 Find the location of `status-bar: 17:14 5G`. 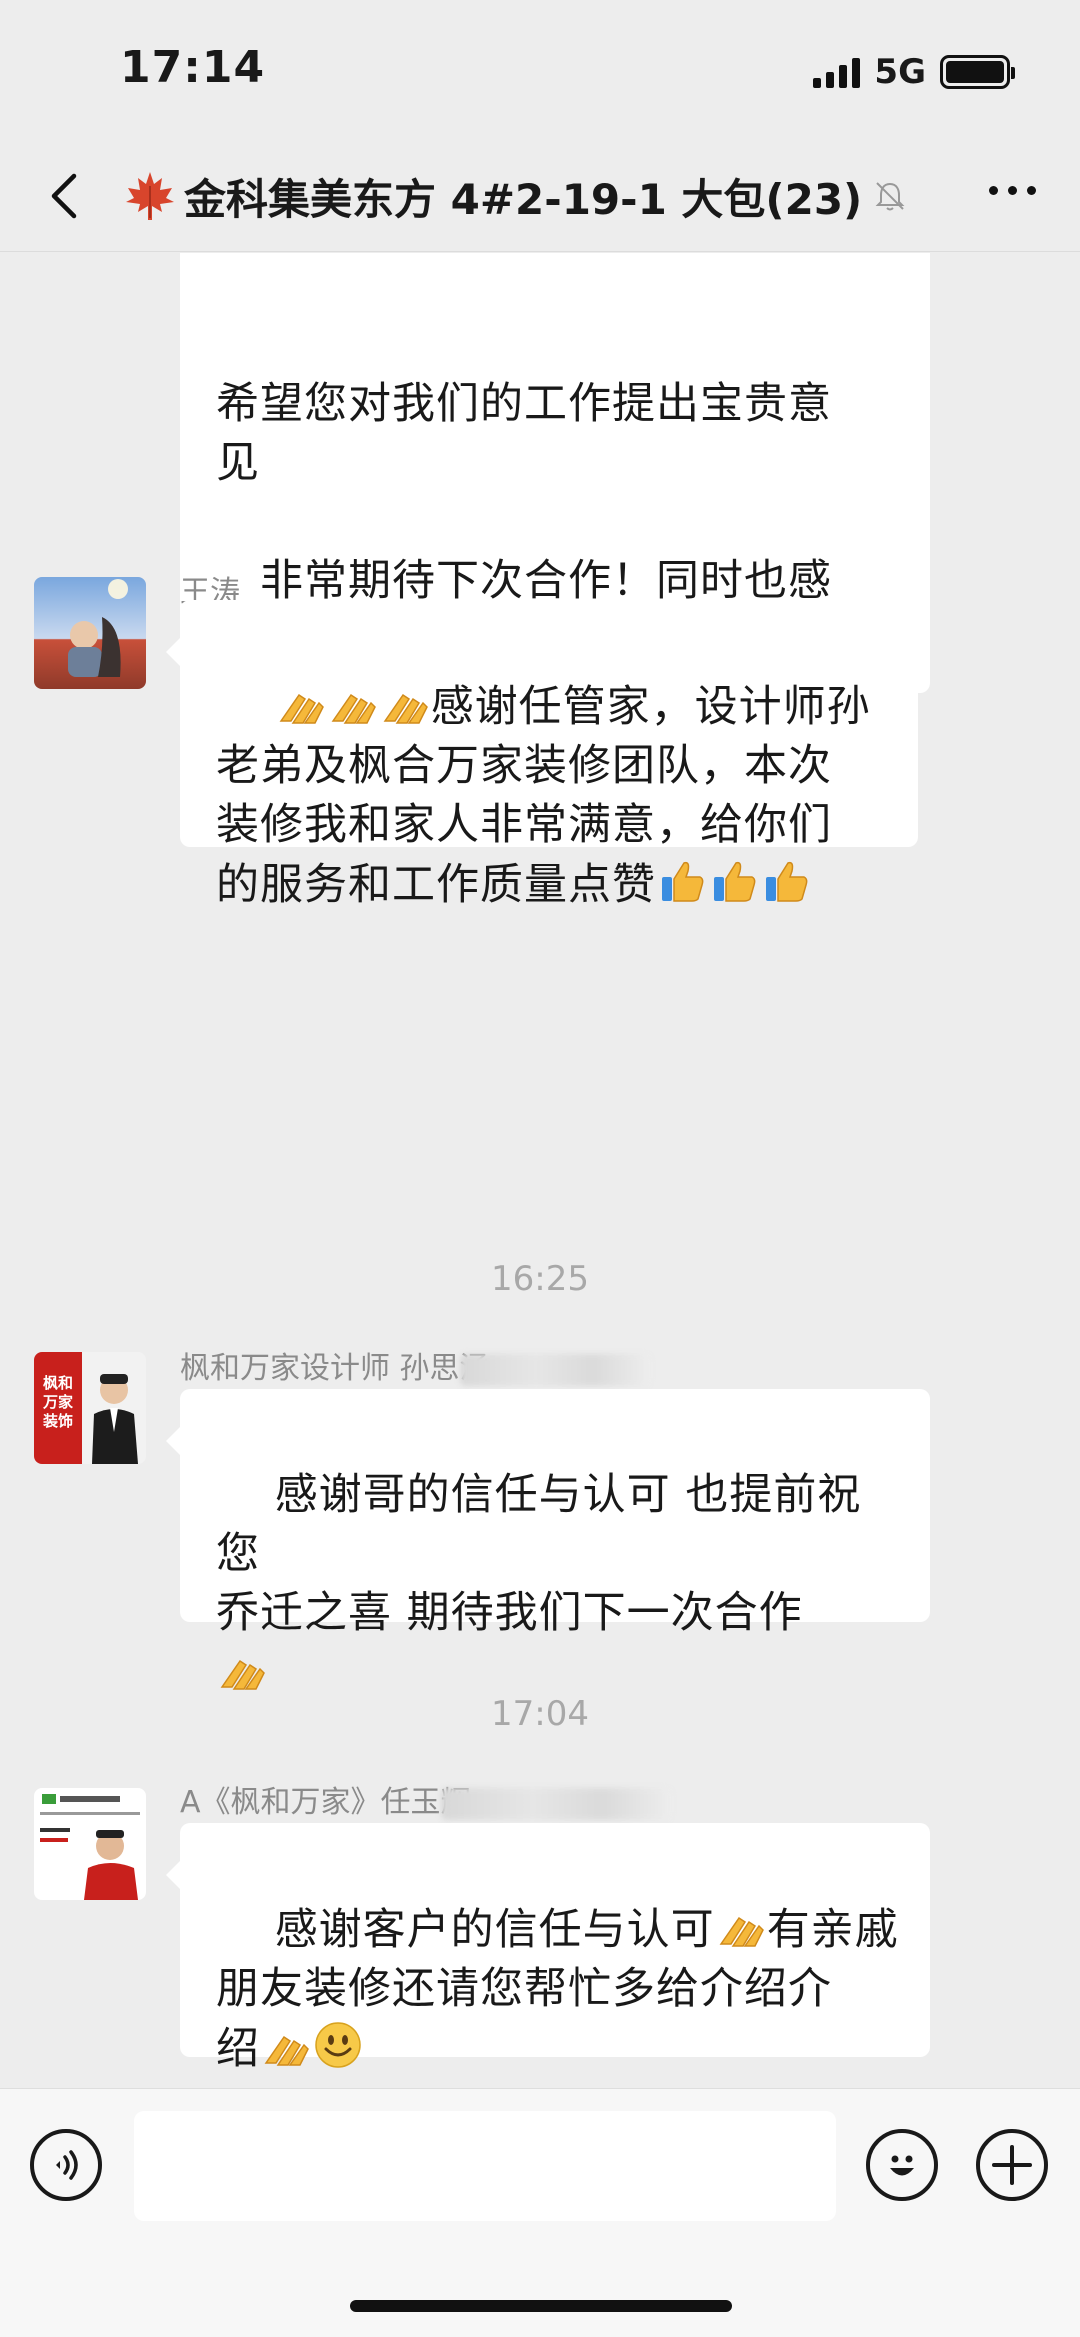

status-bar: 17:14 5G is located at coordinates (540, 70).